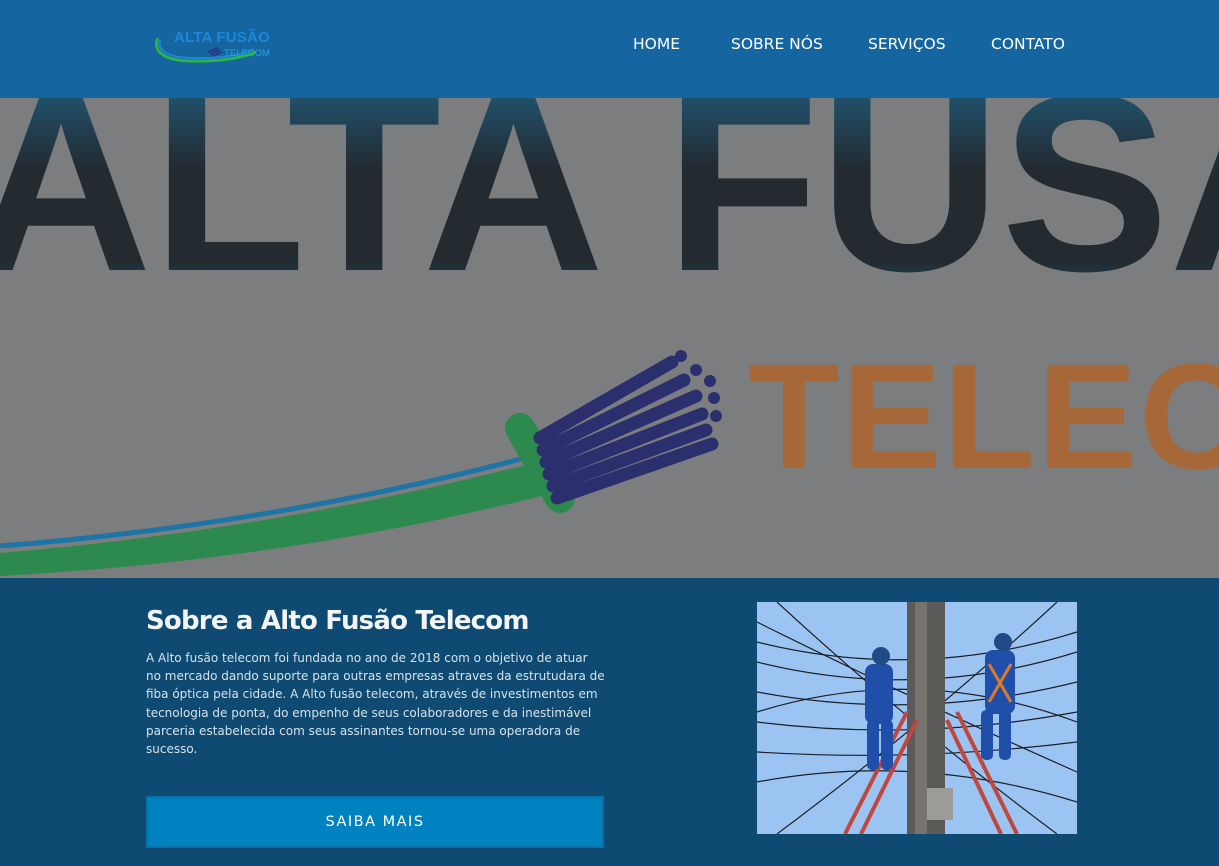 The image size is (1219, 866). I want to click on nav-home: HOME, so click(656, 44).